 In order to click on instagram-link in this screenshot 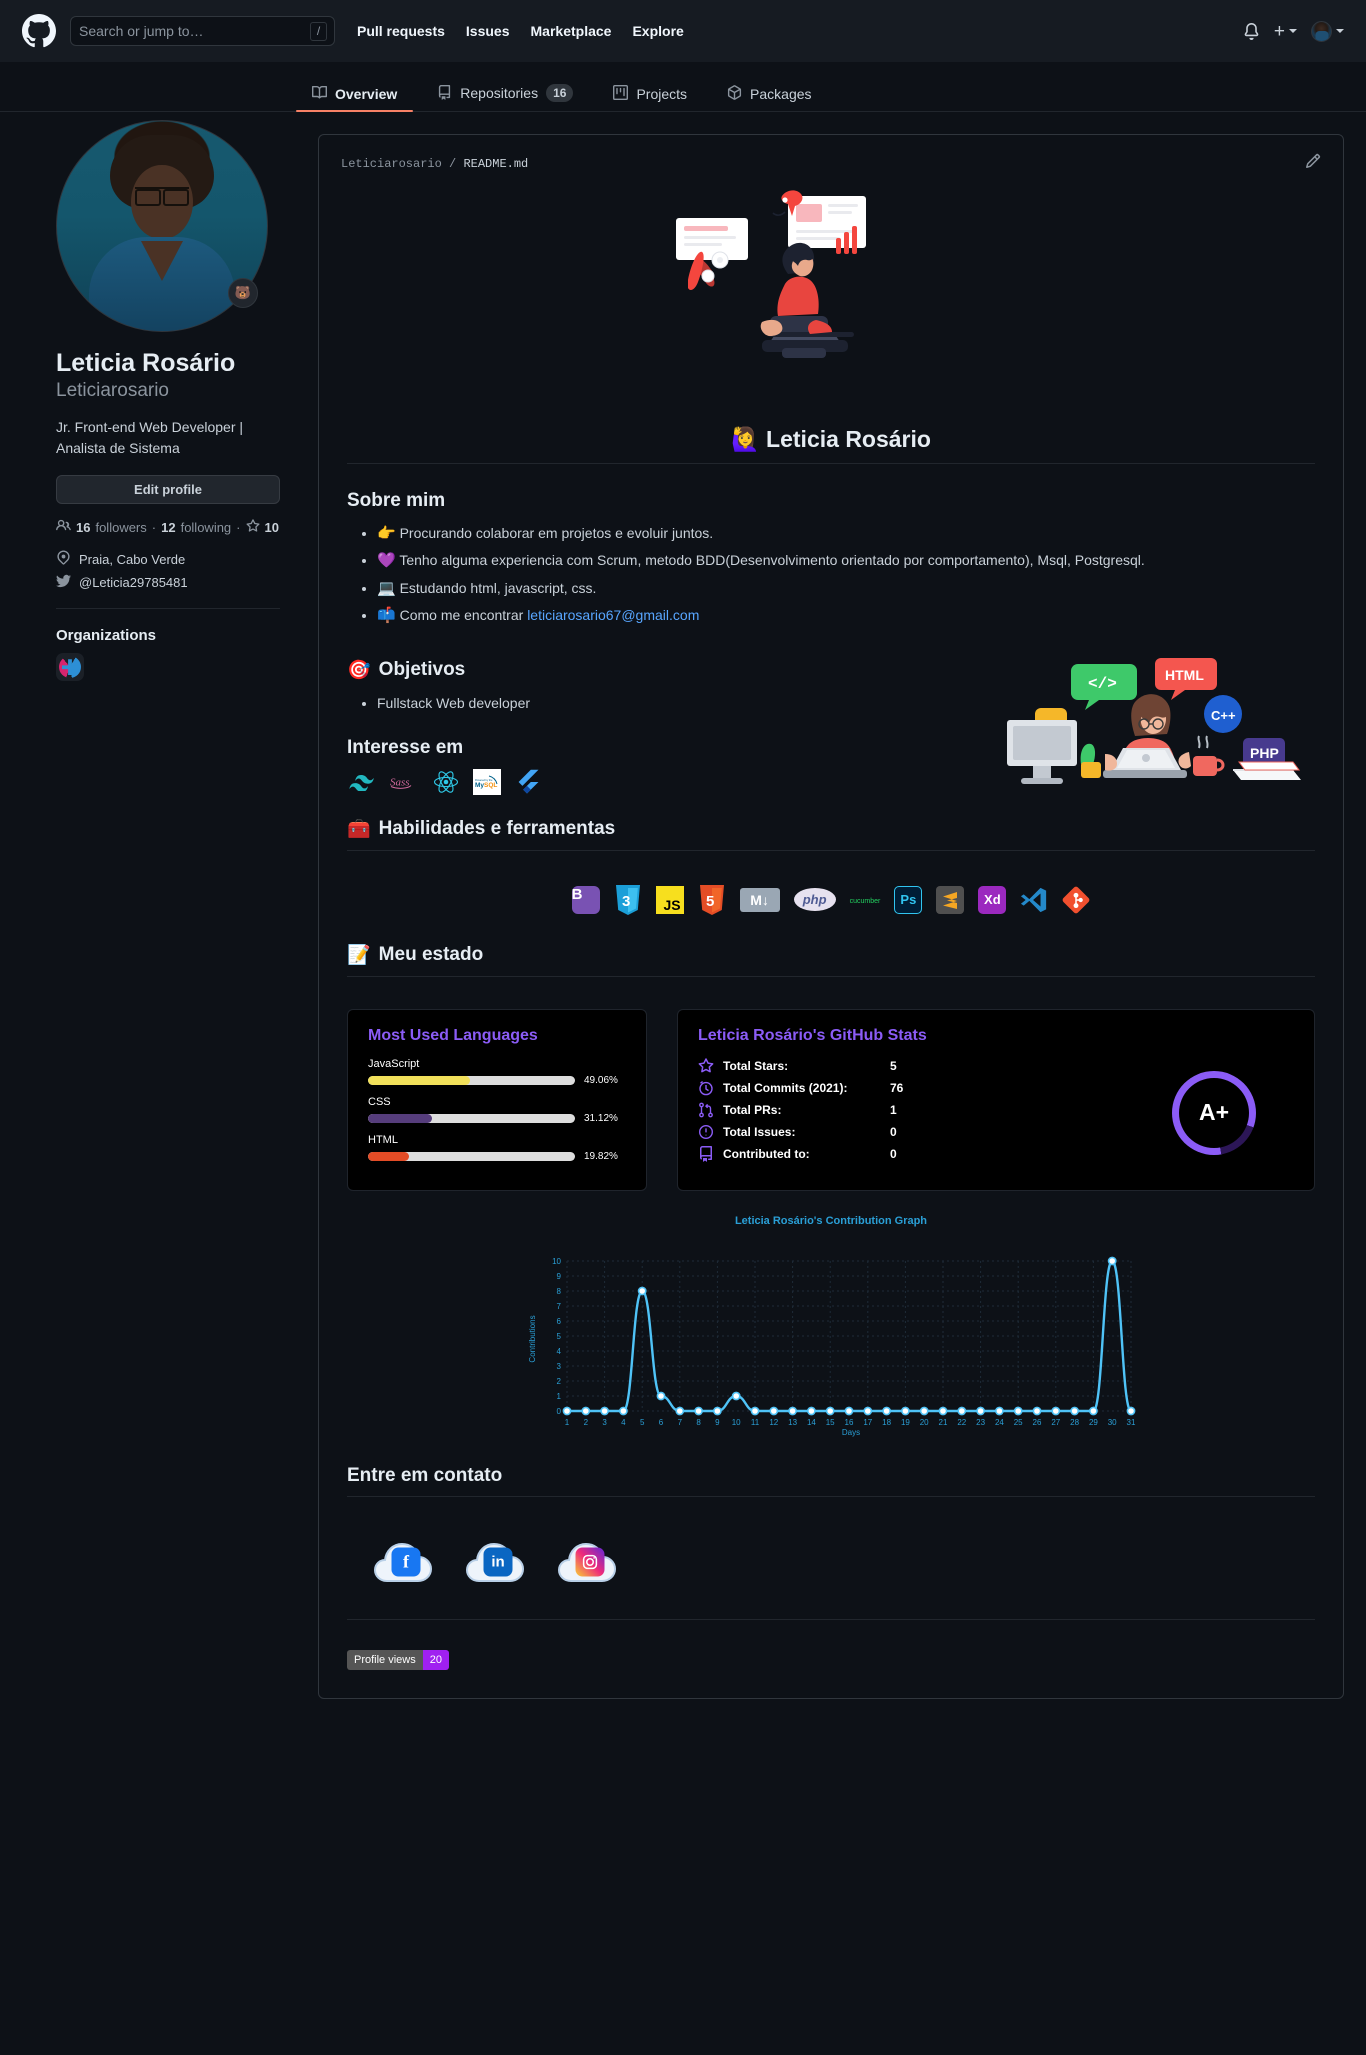, I will do `click(590, 1561)`.